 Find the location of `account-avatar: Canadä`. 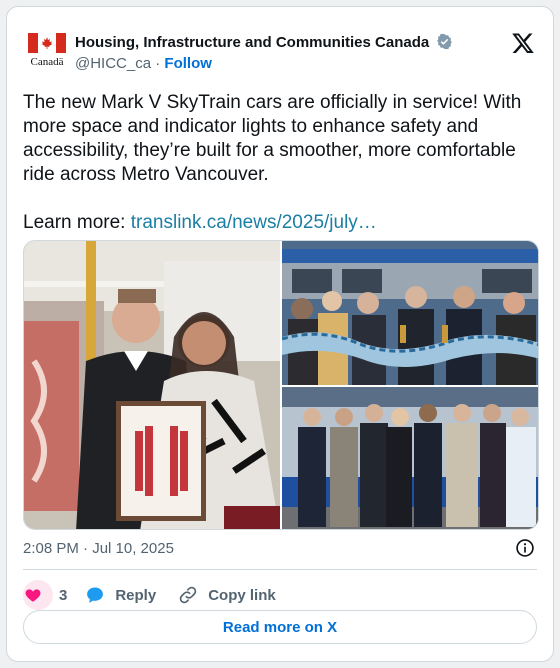

account-avatar: Canadä is located at coordinates (47, 51).